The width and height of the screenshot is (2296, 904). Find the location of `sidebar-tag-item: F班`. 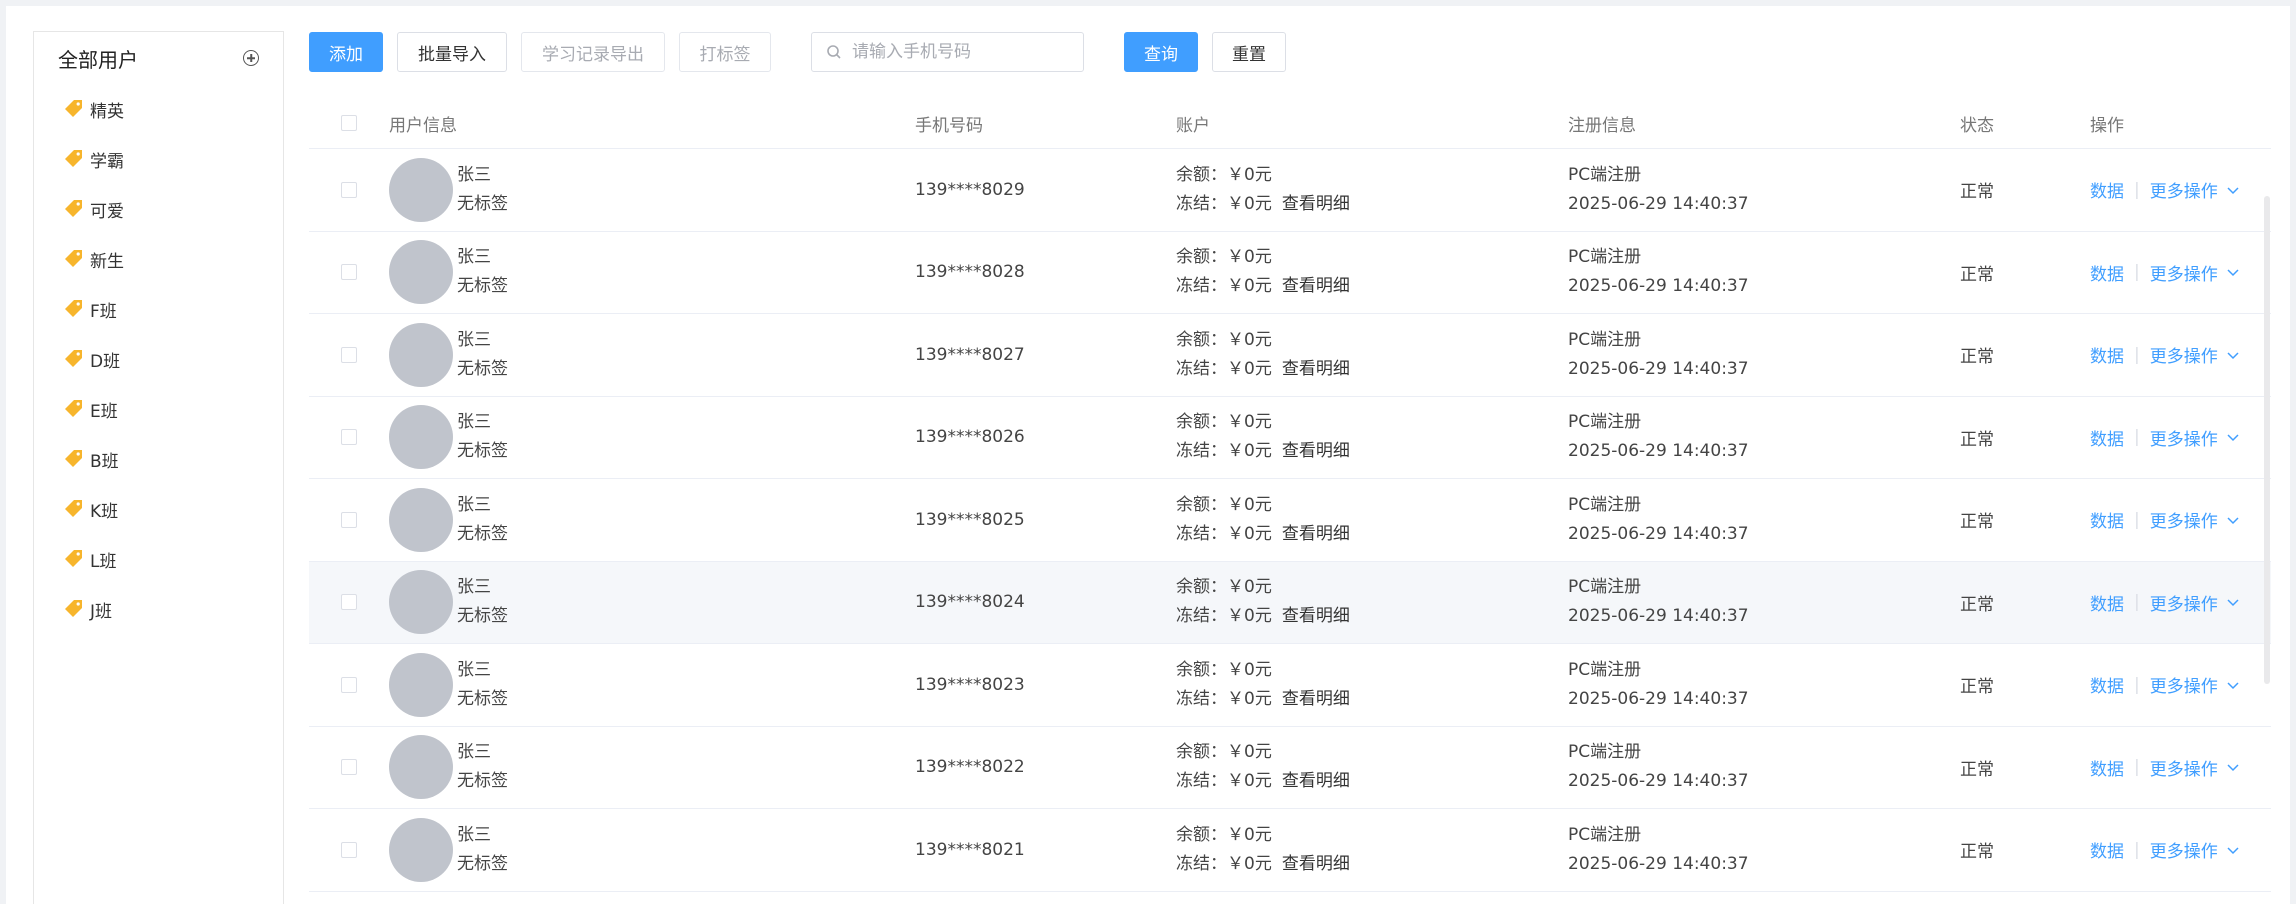

sidebar-tag-item: F班 is located at coordinates (158, 309).